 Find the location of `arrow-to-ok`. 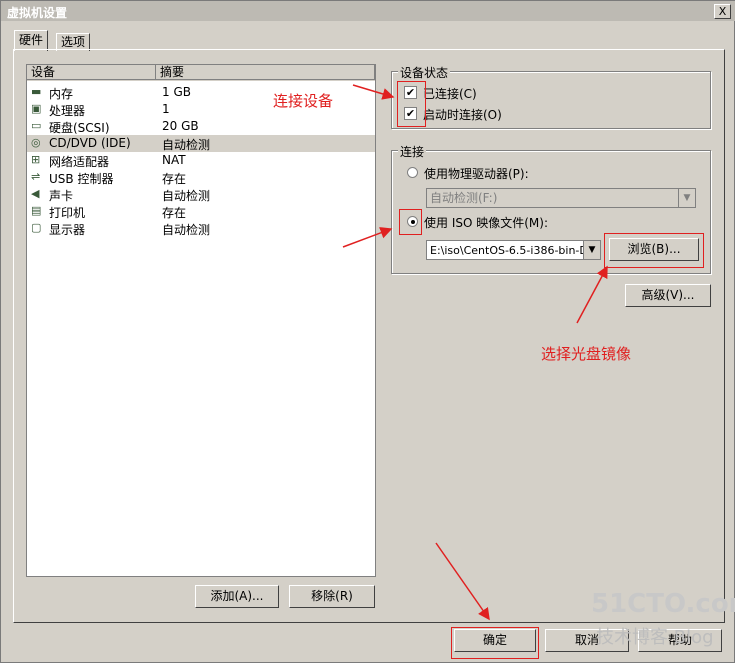

arrow-to-ok is located at coordinates (462, 581).